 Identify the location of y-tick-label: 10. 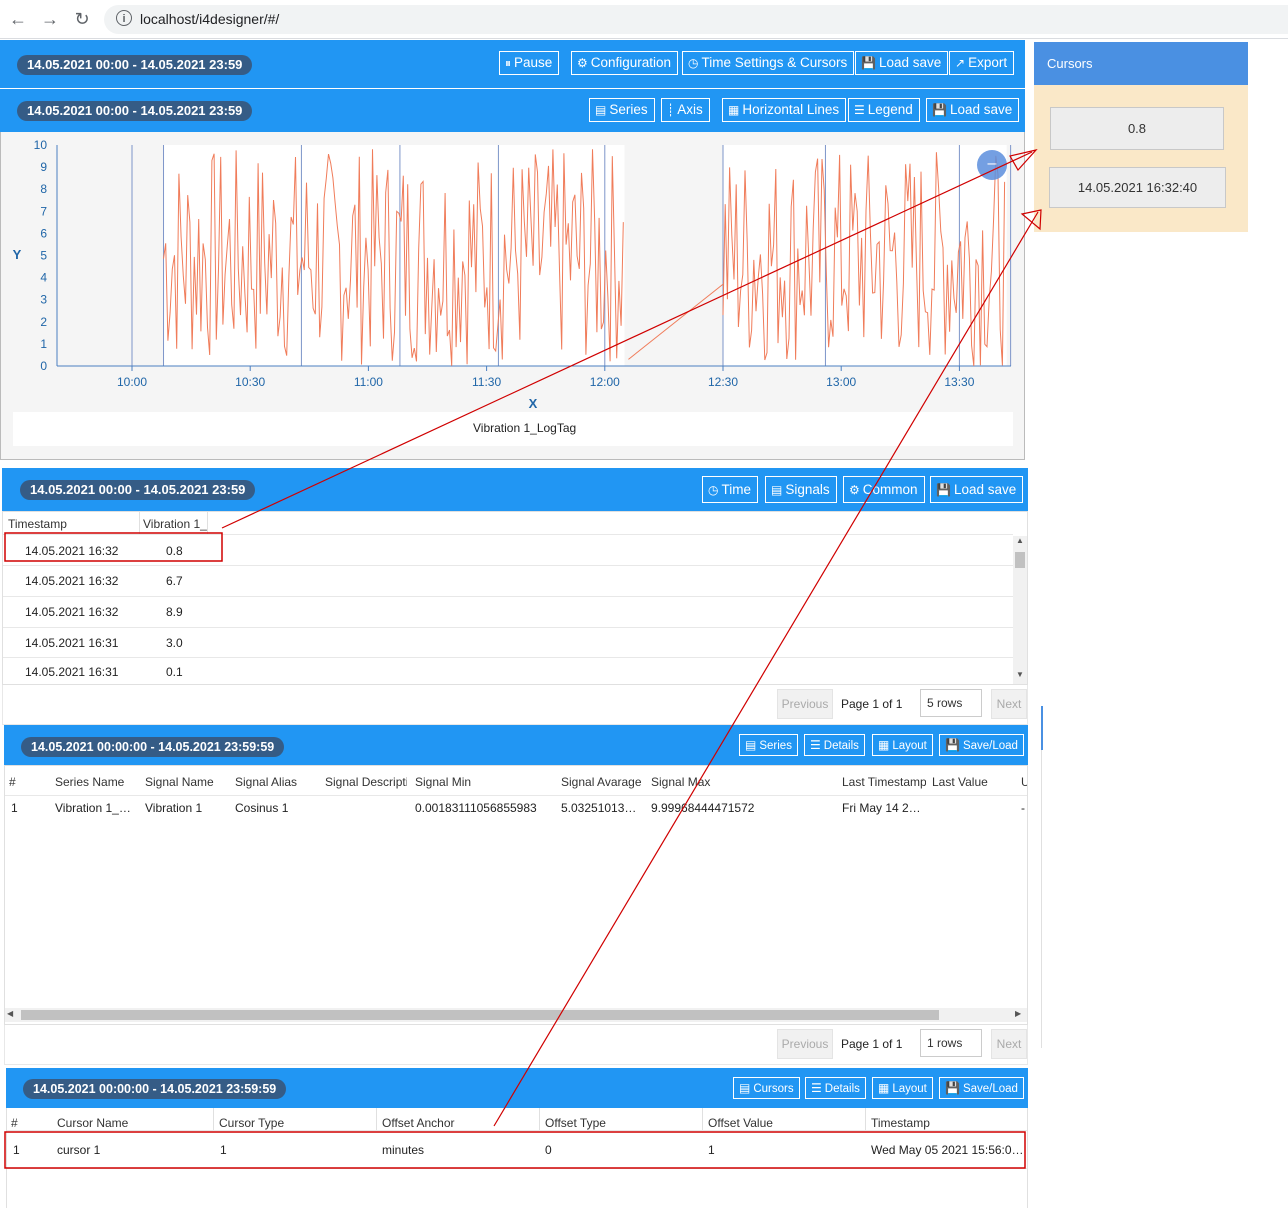
(41, 145).